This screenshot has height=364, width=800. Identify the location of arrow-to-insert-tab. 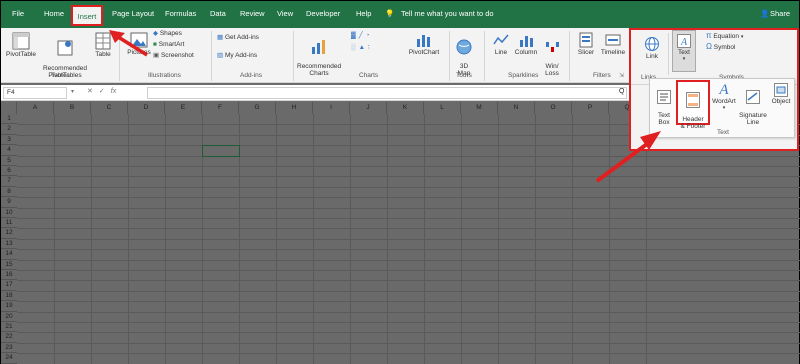
(128, 43).